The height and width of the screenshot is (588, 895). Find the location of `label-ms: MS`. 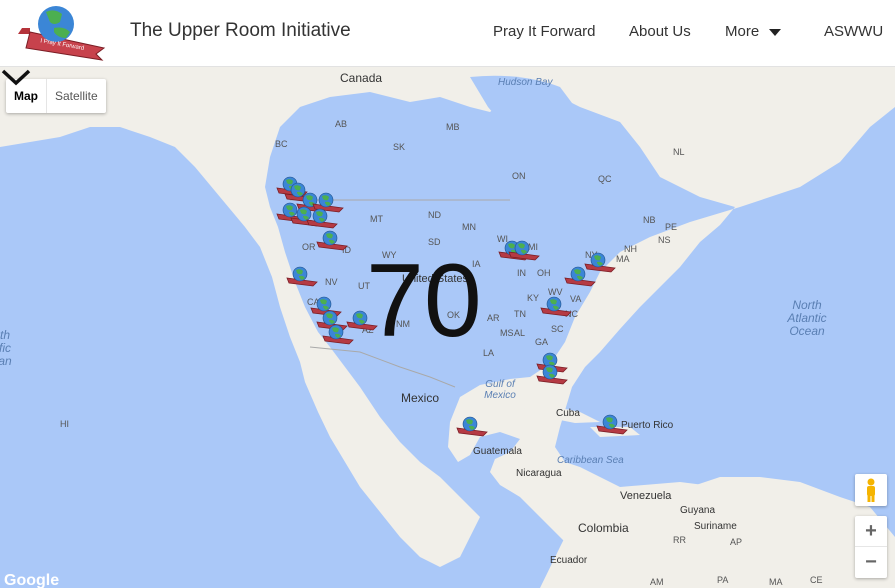

label-ms: MS is located at coordinates (507, 333).